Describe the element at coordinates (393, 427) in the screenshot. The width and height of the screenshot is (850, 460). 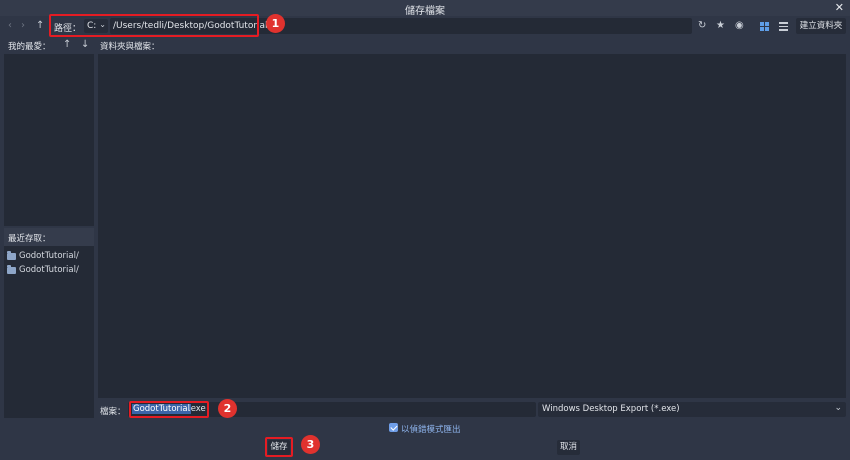
I see `checkbox-icon` at that location.